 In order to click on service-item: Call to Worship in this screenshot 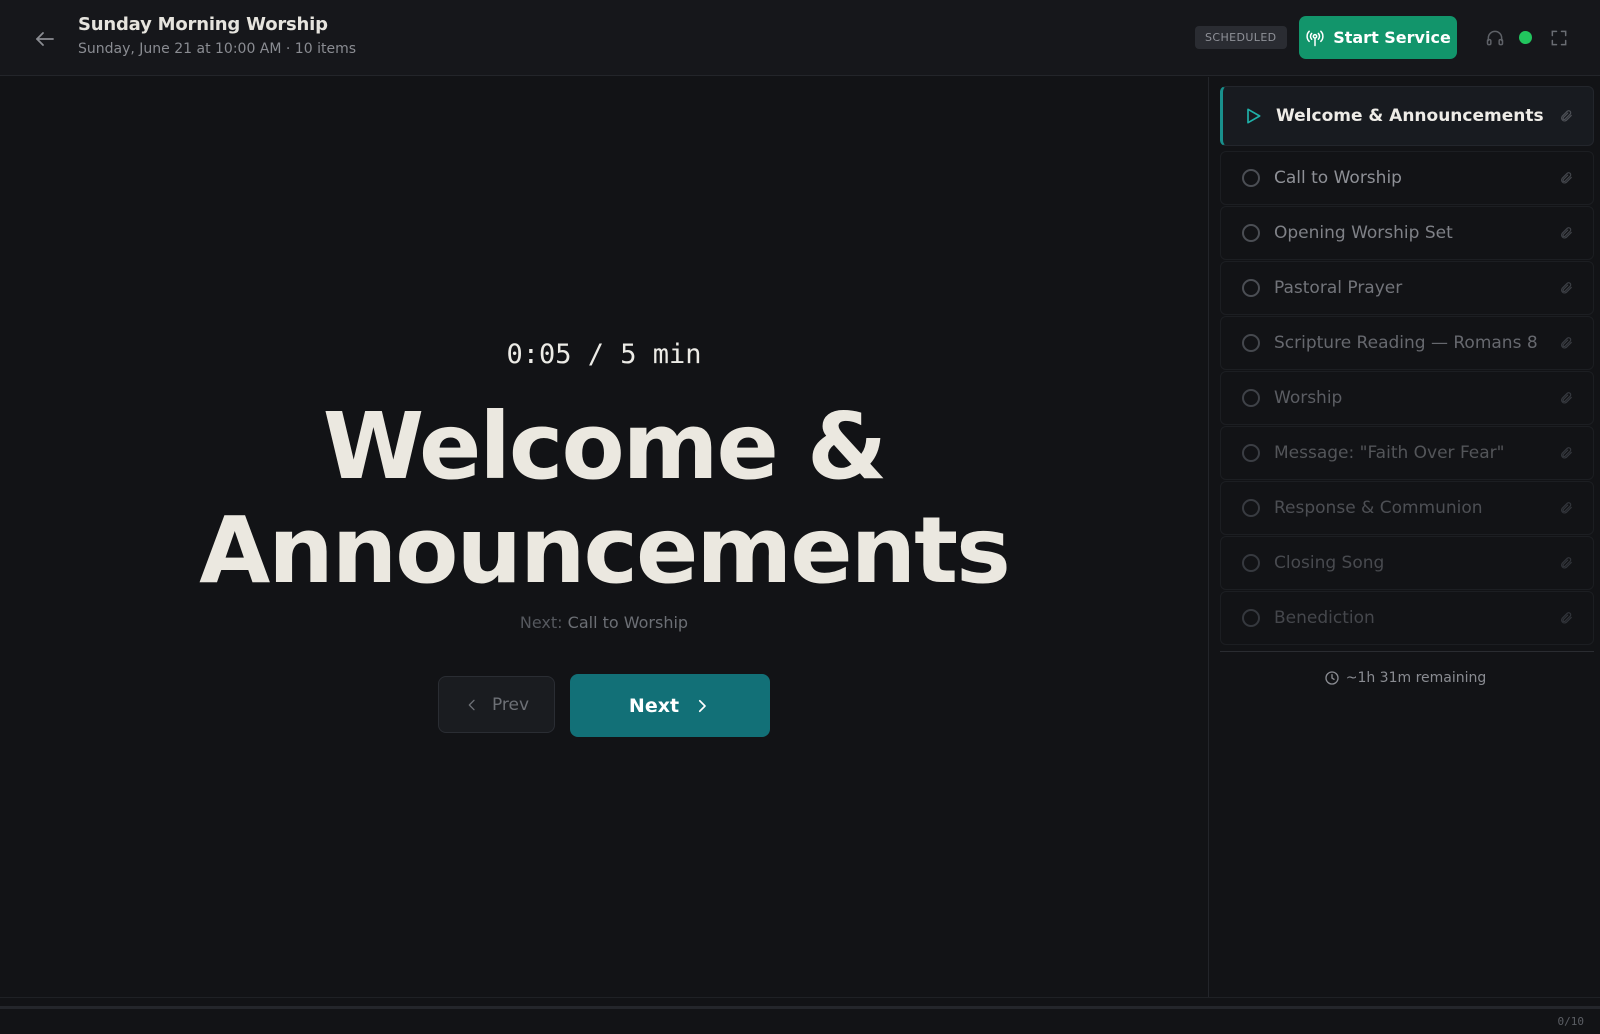, I will do `click(1407, 178)`.